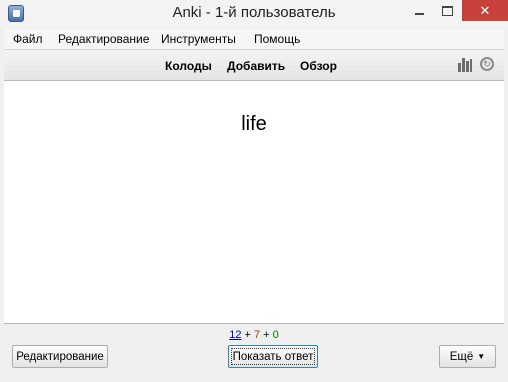 The height and width of the screenshot is (382, 508). I want to click on more-label: Ещё, so click(461, 356).